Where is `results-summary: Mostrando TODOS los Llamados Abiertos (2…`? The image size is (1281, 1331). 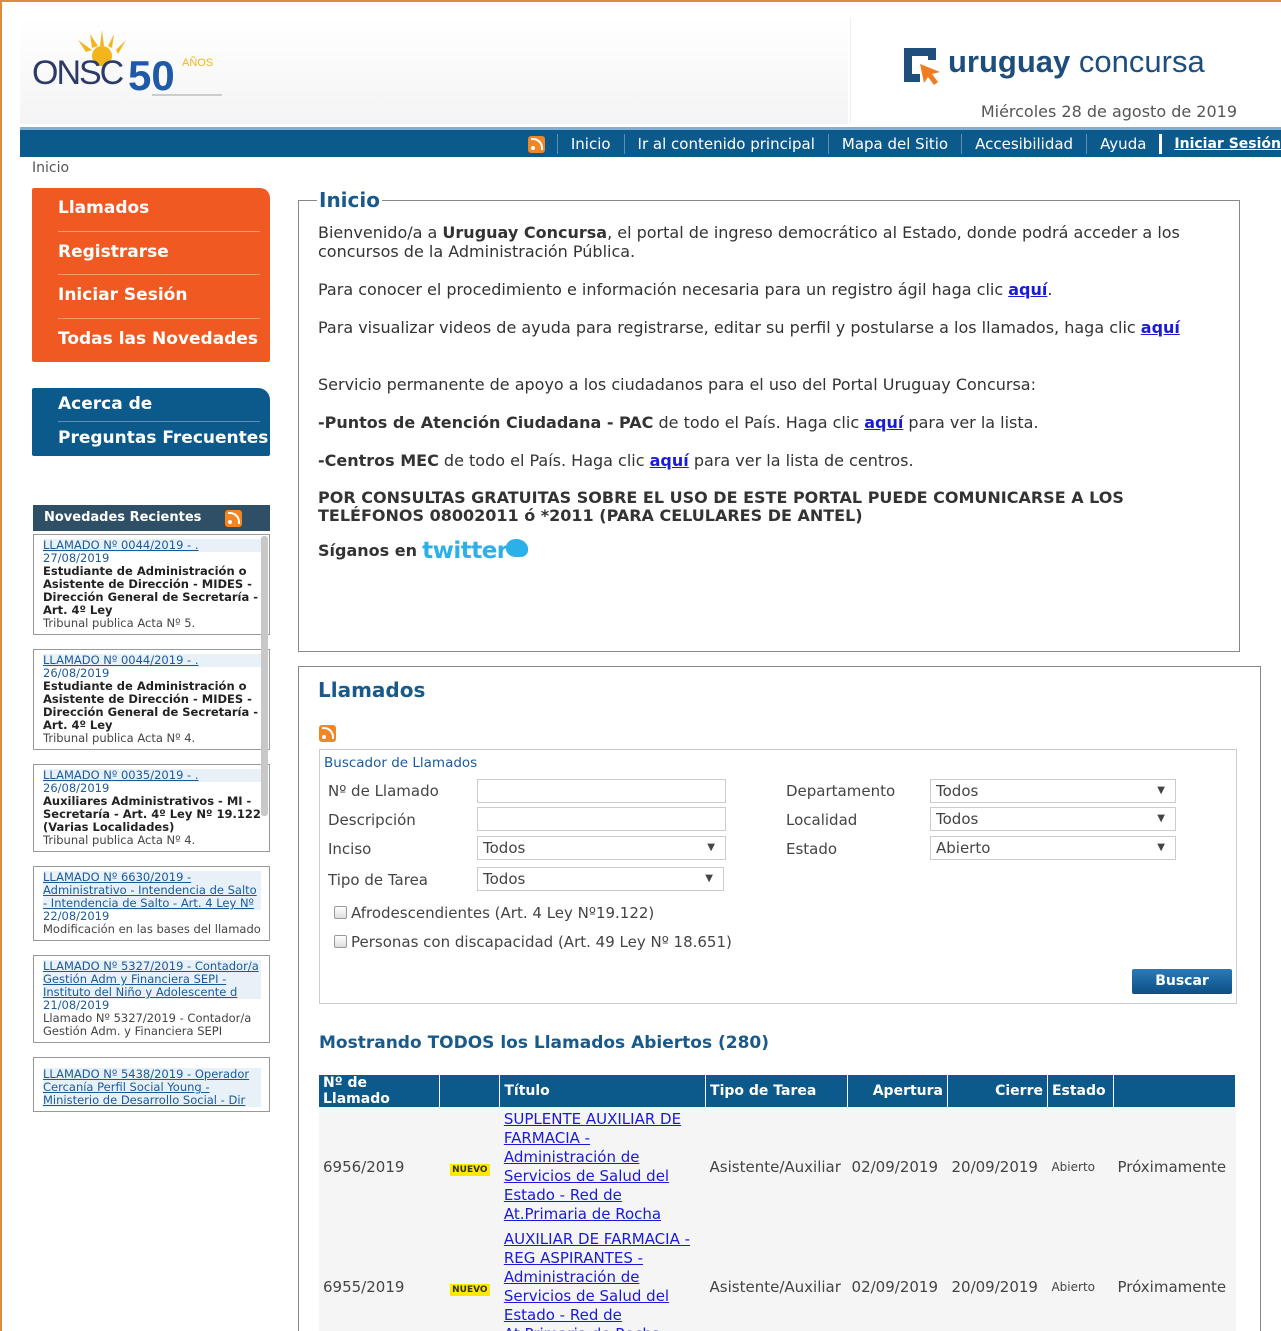 results-summary: Mostrando TODOS los Llamados Abiertos (2… is located at coordinates (544, 1043).